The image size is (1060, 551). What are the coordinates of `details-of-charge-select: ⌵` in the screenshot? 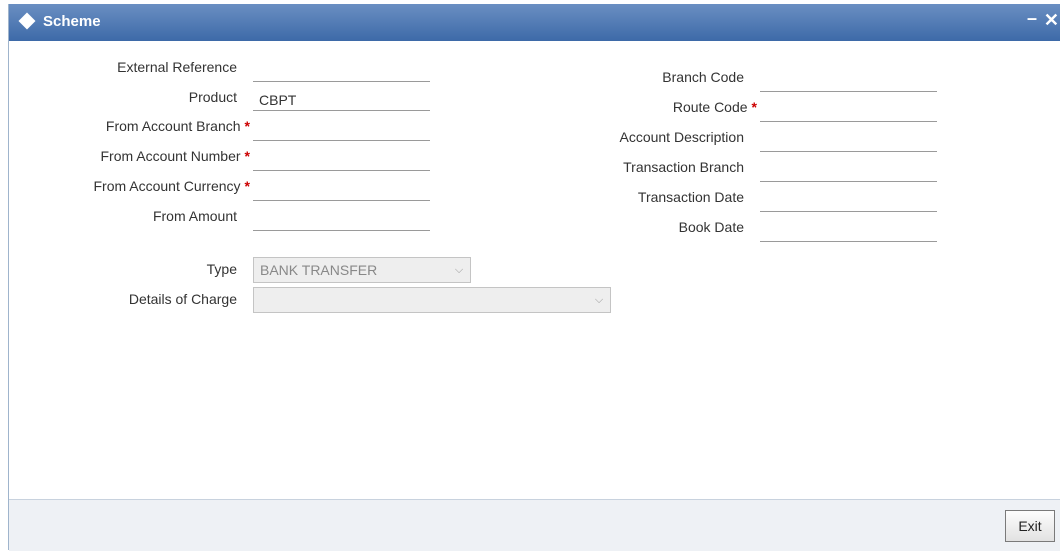 It's located at (432, 300).